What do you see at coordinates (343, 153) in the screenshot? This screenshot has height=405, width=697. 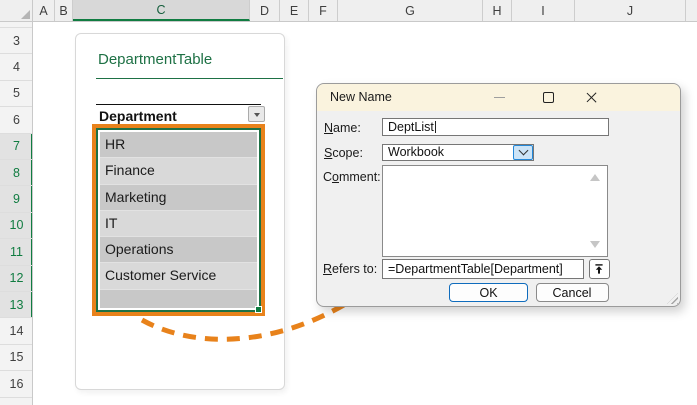 I see `scope-label: Scope:` at bounding box center [343, 153].